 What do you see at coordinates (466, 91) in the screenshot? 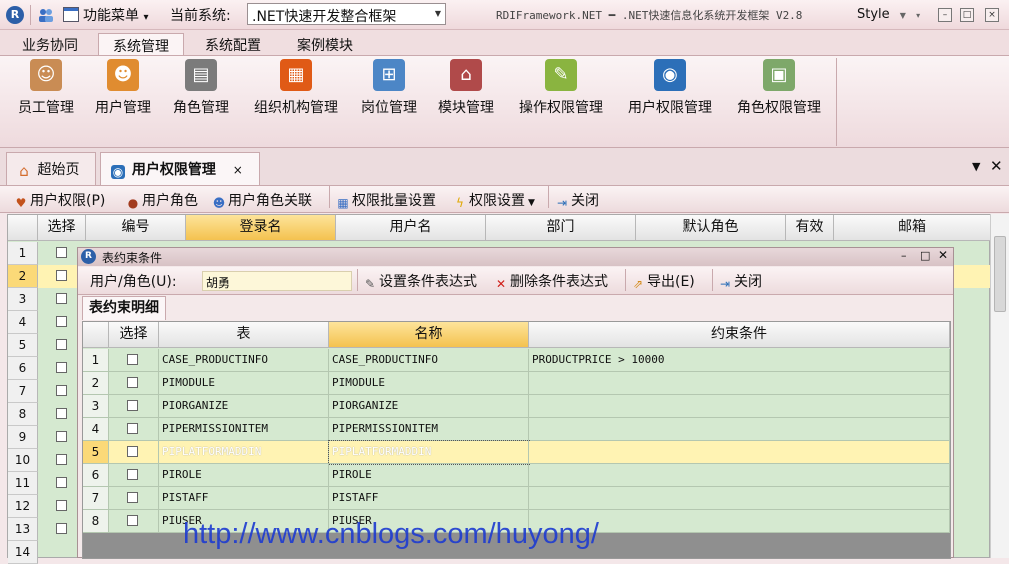
I see `module-management-button: ⌂ 模块管理` at bounding box center [466, 91].